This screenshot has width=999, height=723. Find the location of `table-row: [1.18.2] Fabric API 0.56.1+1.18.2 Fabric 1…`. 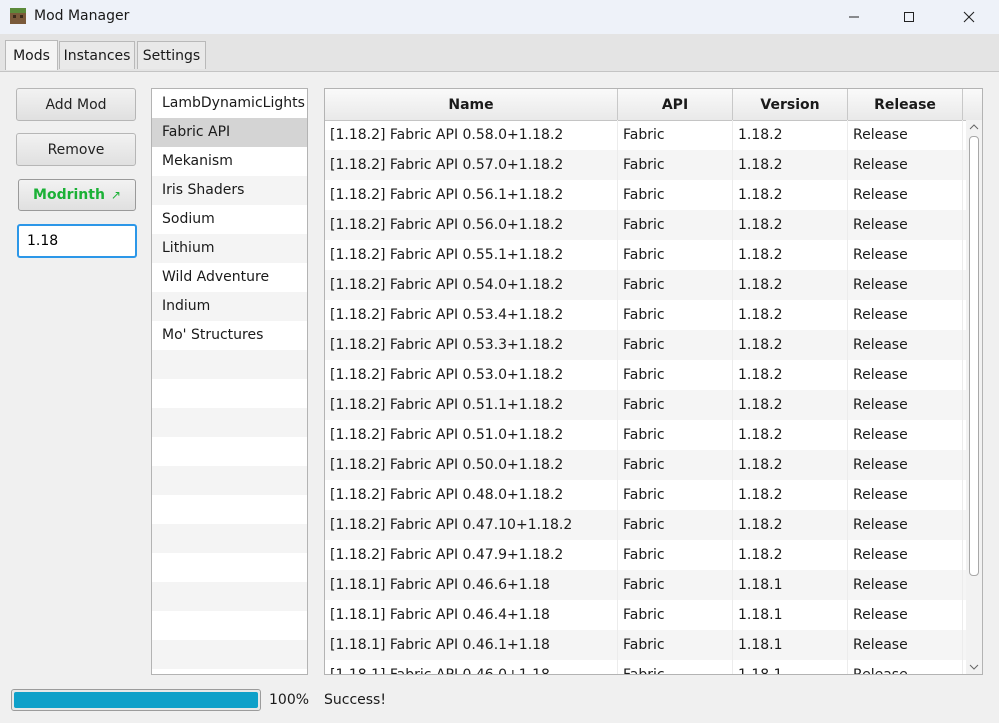

table-row: [1.18.2] Fabric API 0.56.1+1.18.2 Fabric 1… is located at coordinates (645, 195).